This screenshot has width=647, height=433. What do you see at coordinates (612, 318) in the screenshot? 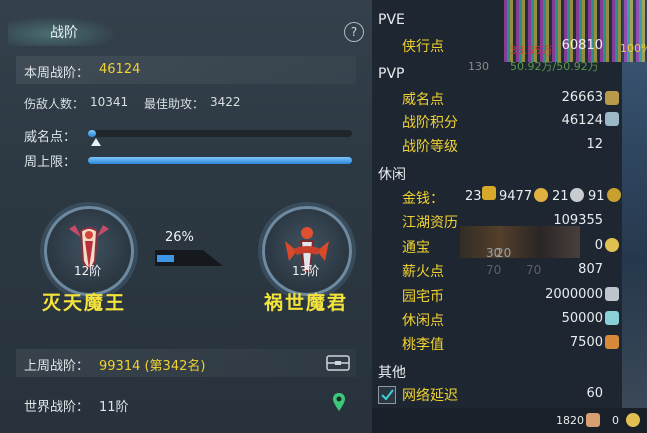
I see `leisure-icon` at bounding box center [612, 318].